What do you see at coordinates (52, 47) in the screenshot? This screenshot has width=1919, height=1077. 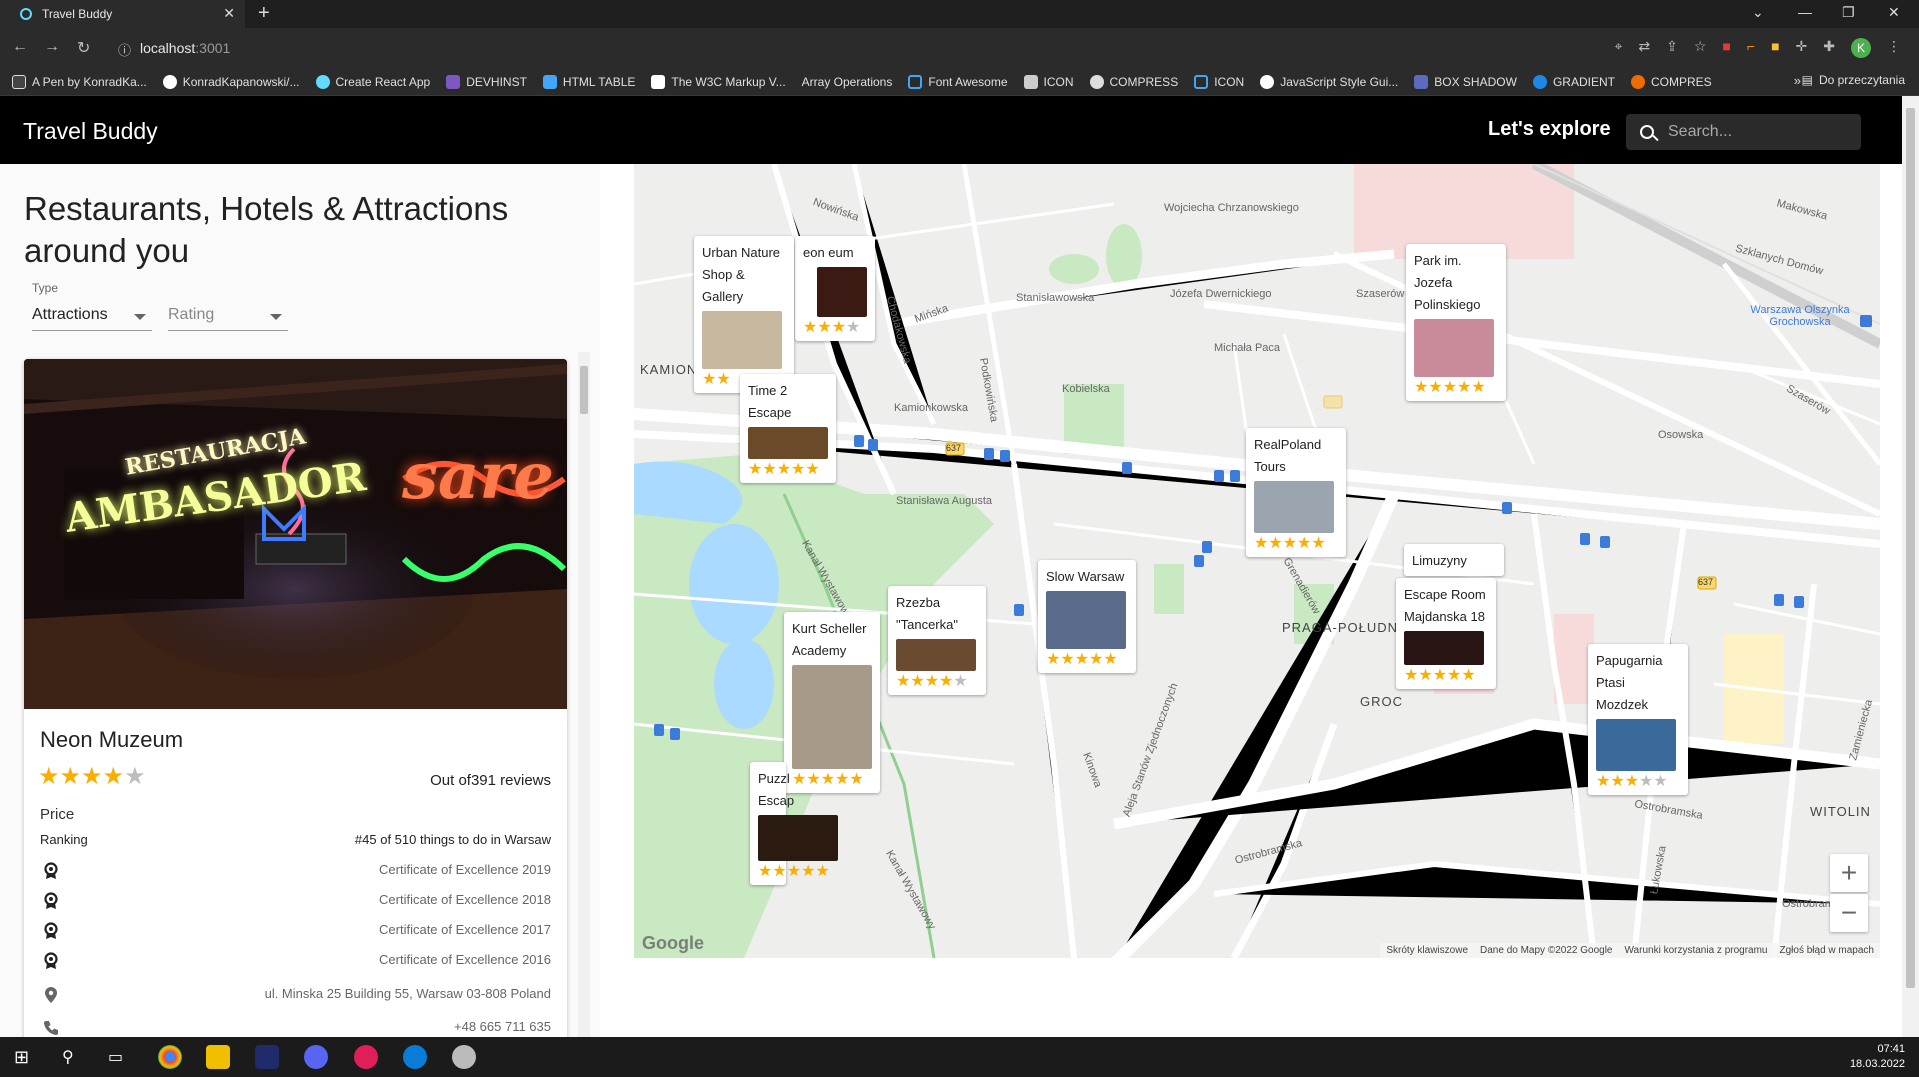 I see `forward-icon: →` at bounding box center [52, 47].